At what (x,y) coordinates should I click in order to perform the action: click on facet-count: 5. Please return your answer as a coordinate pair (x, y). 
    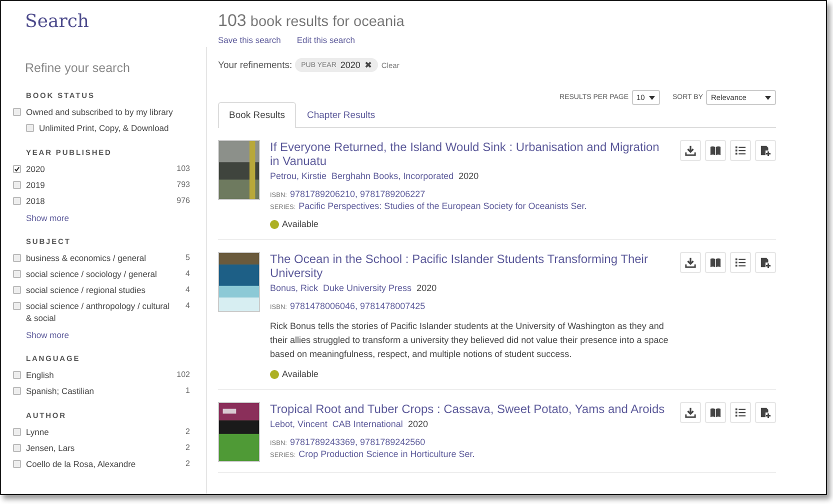
    Looking at the image, I should click on (187, 258).